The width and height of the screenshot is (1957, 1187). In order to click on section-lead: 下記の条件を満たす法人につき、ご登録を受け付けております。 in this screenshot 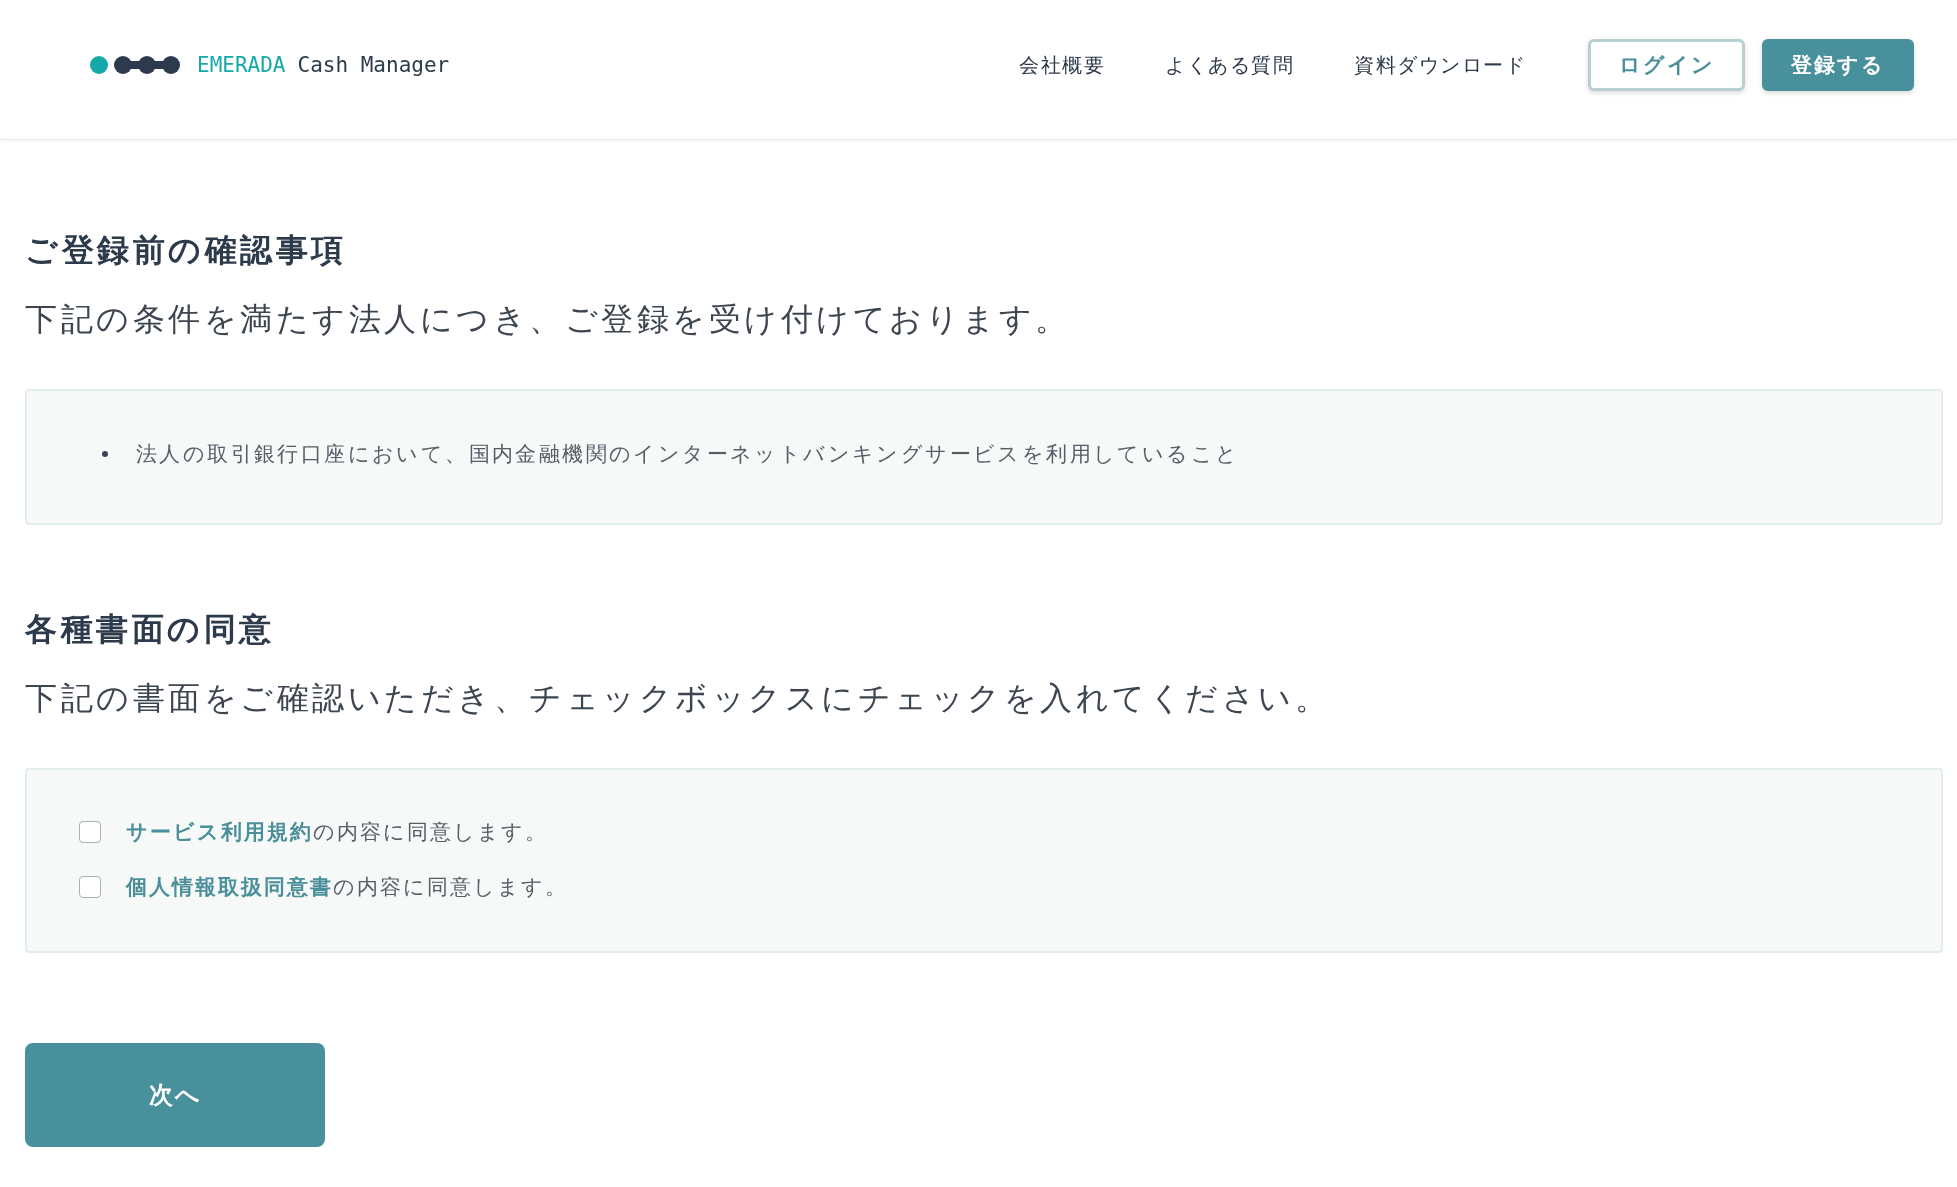, I will do `click(548, 319)`.